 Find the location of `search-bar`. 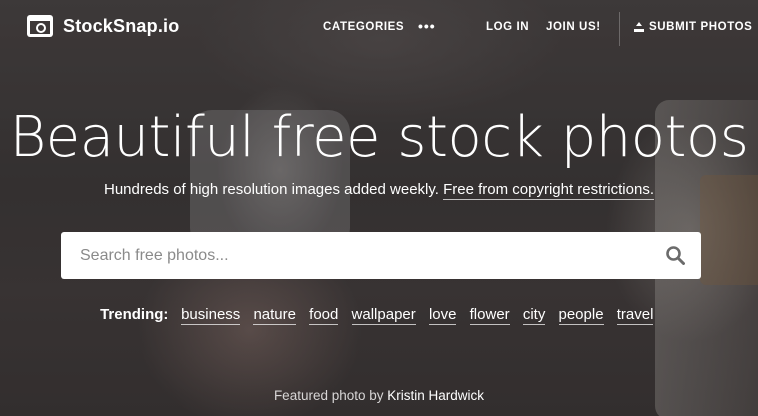

search-bar is located at coordinates (381, 255).